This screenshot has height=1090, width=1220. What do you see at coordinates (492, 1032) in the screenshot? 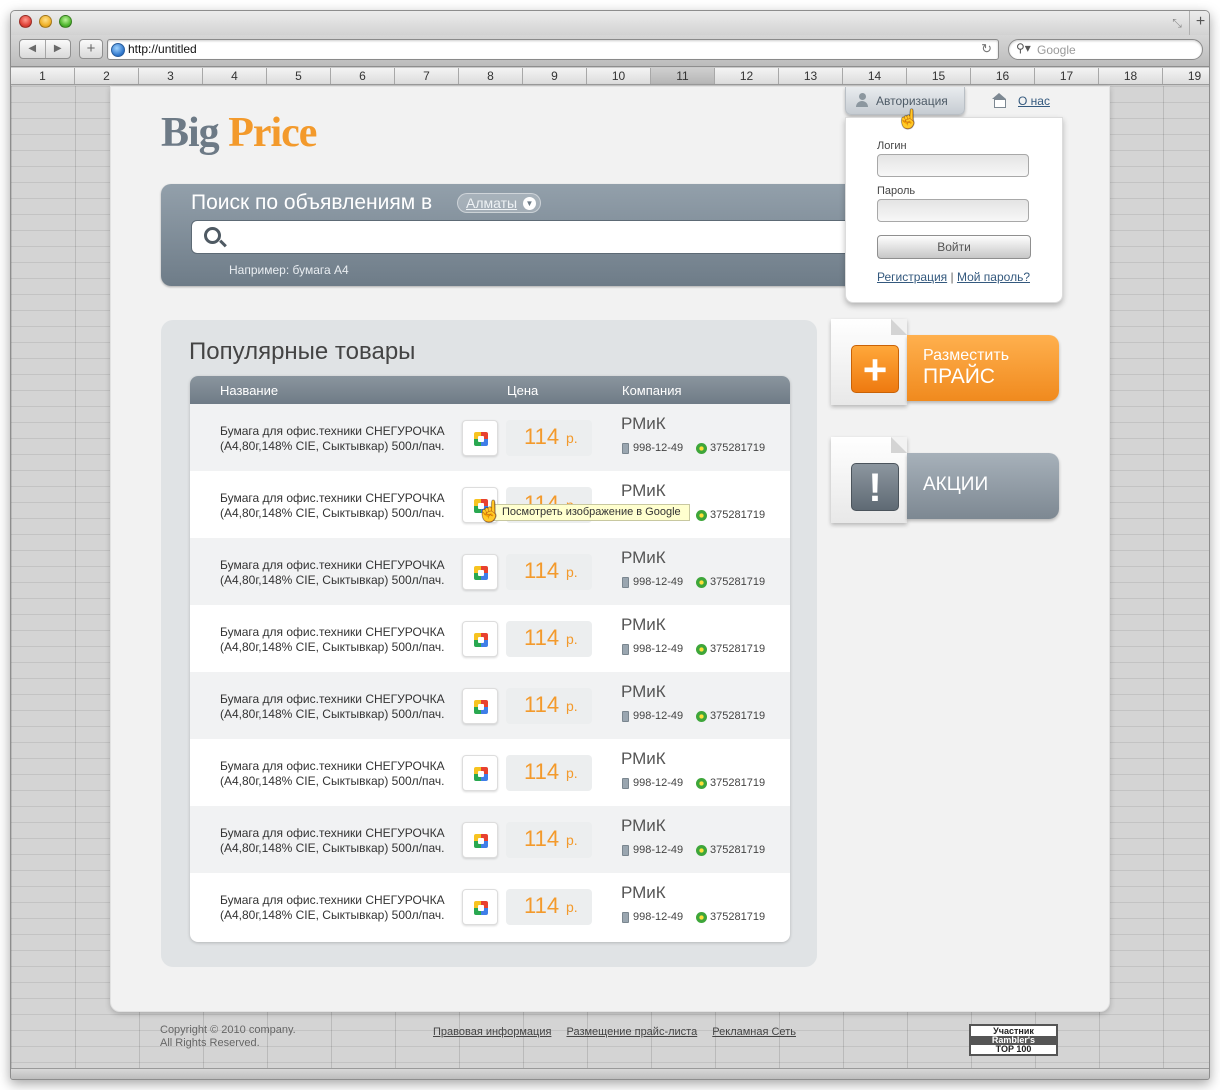
I see `footer-link-legal: Правовая информация` at bounding box center [492, 1032].